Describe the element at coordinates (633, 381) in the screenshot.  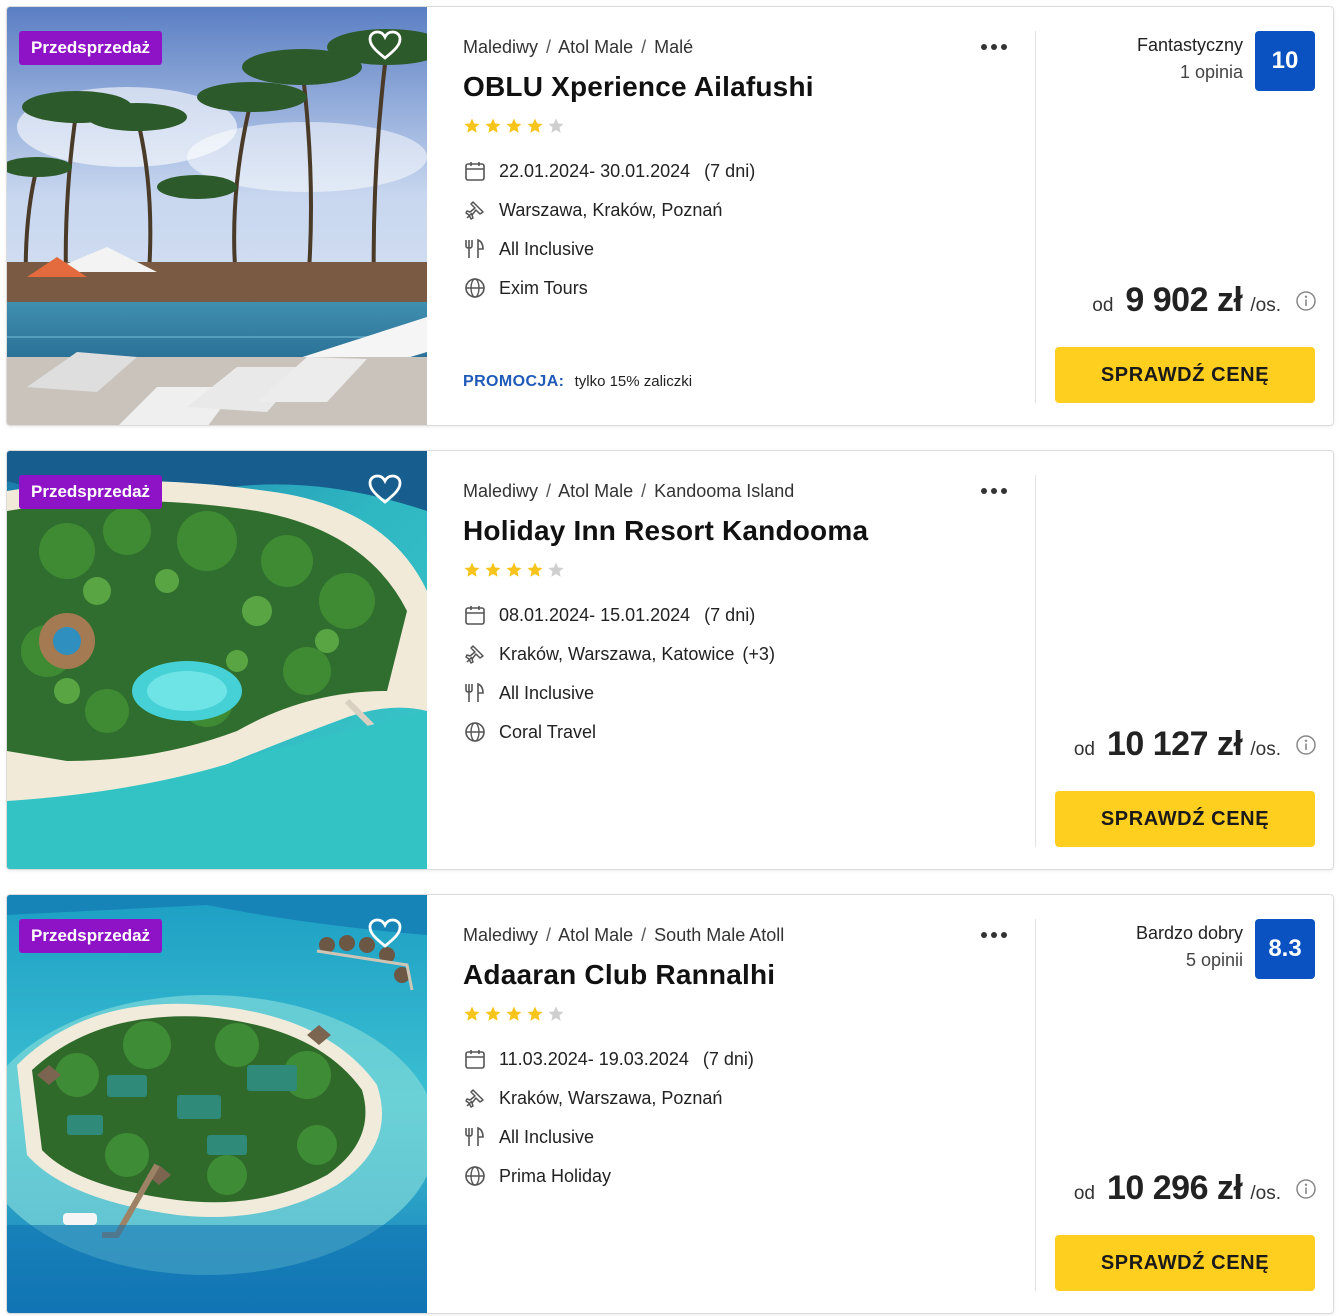
I see `promo-text: tylko 15% zaliczki` at that location.